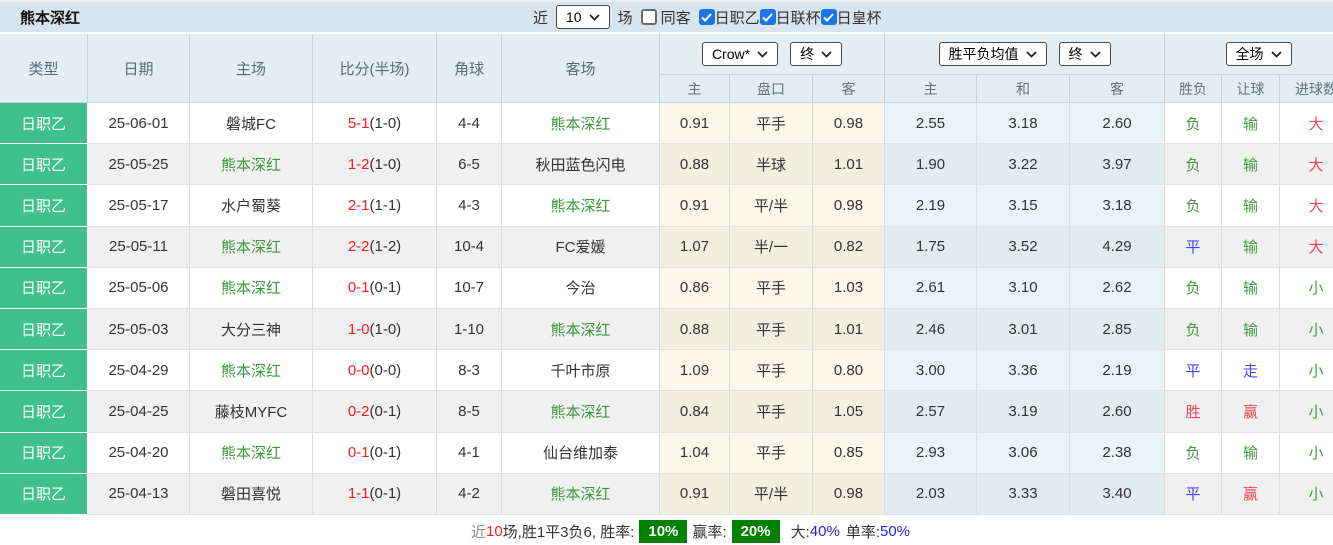 The width and height of the screenshot is (1333, 545). I want to click on same-away-label: 同客, so click(675, 18).